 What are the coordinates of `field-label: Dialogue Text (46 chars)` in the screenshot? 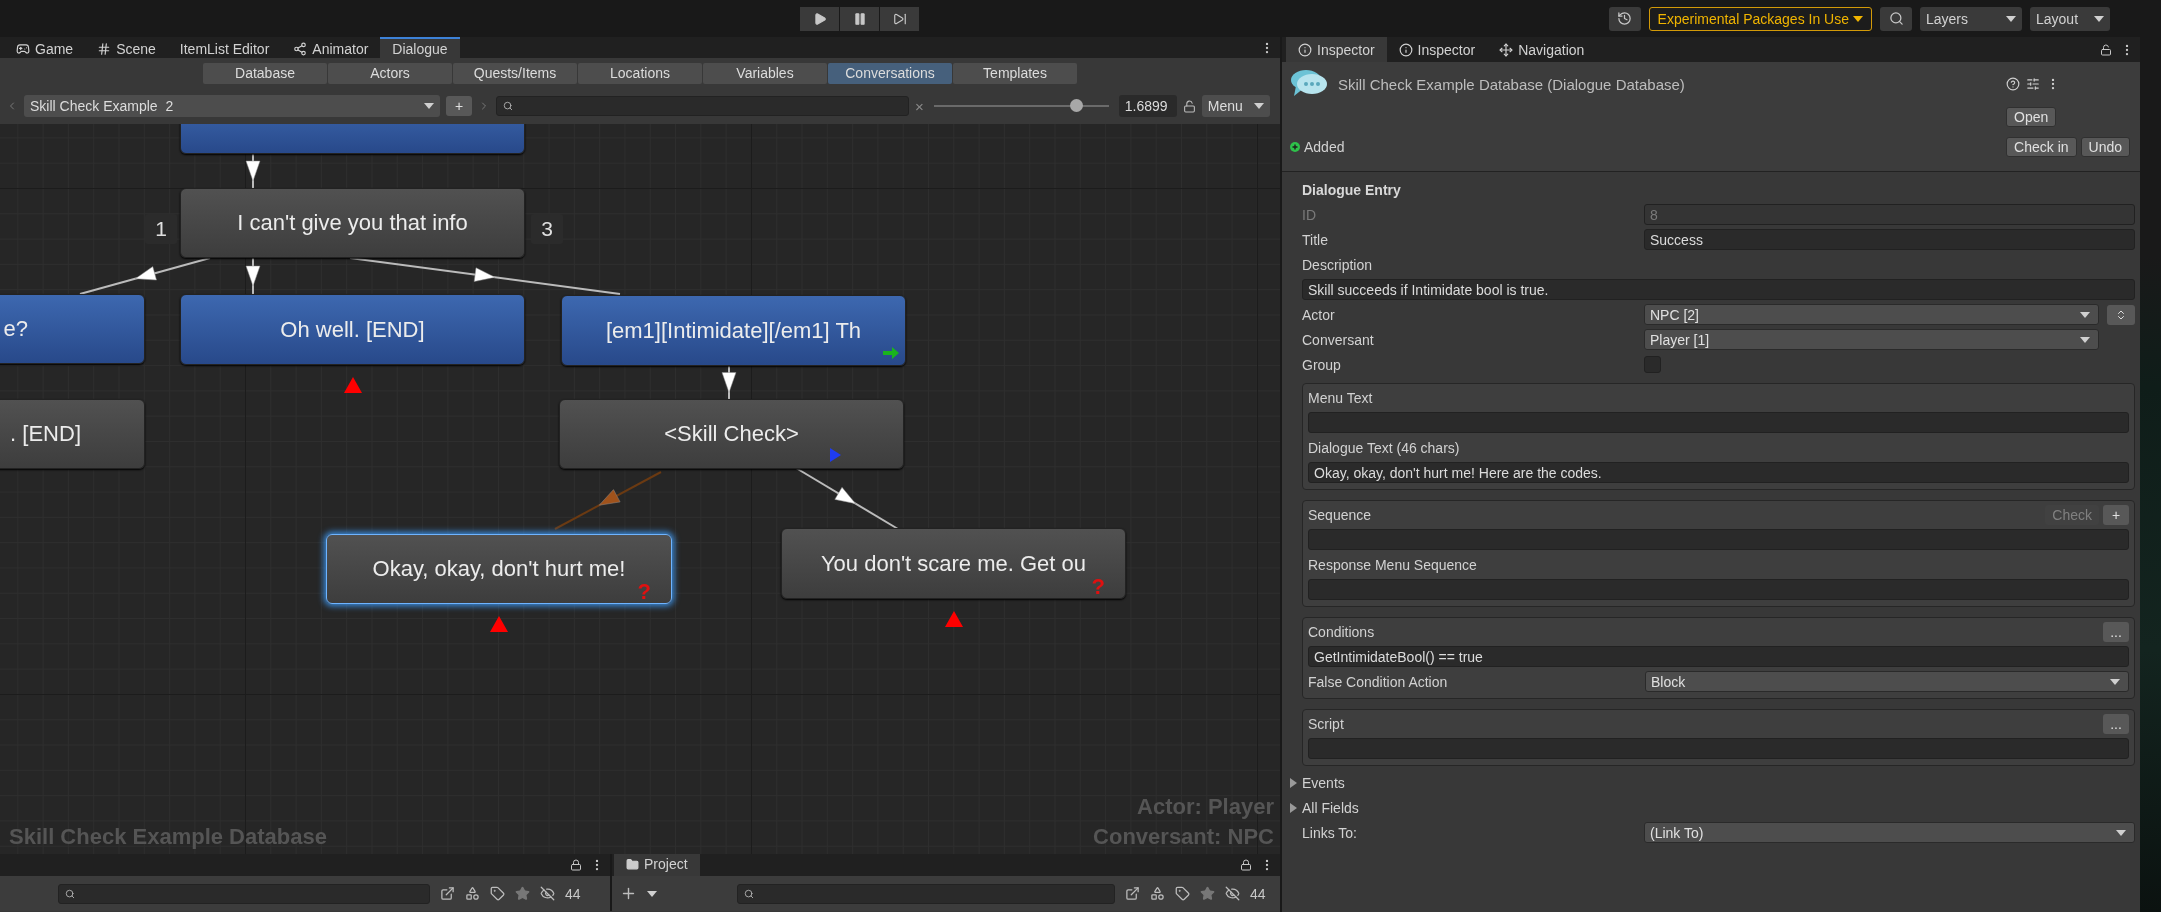 It's located at (1384, 447).